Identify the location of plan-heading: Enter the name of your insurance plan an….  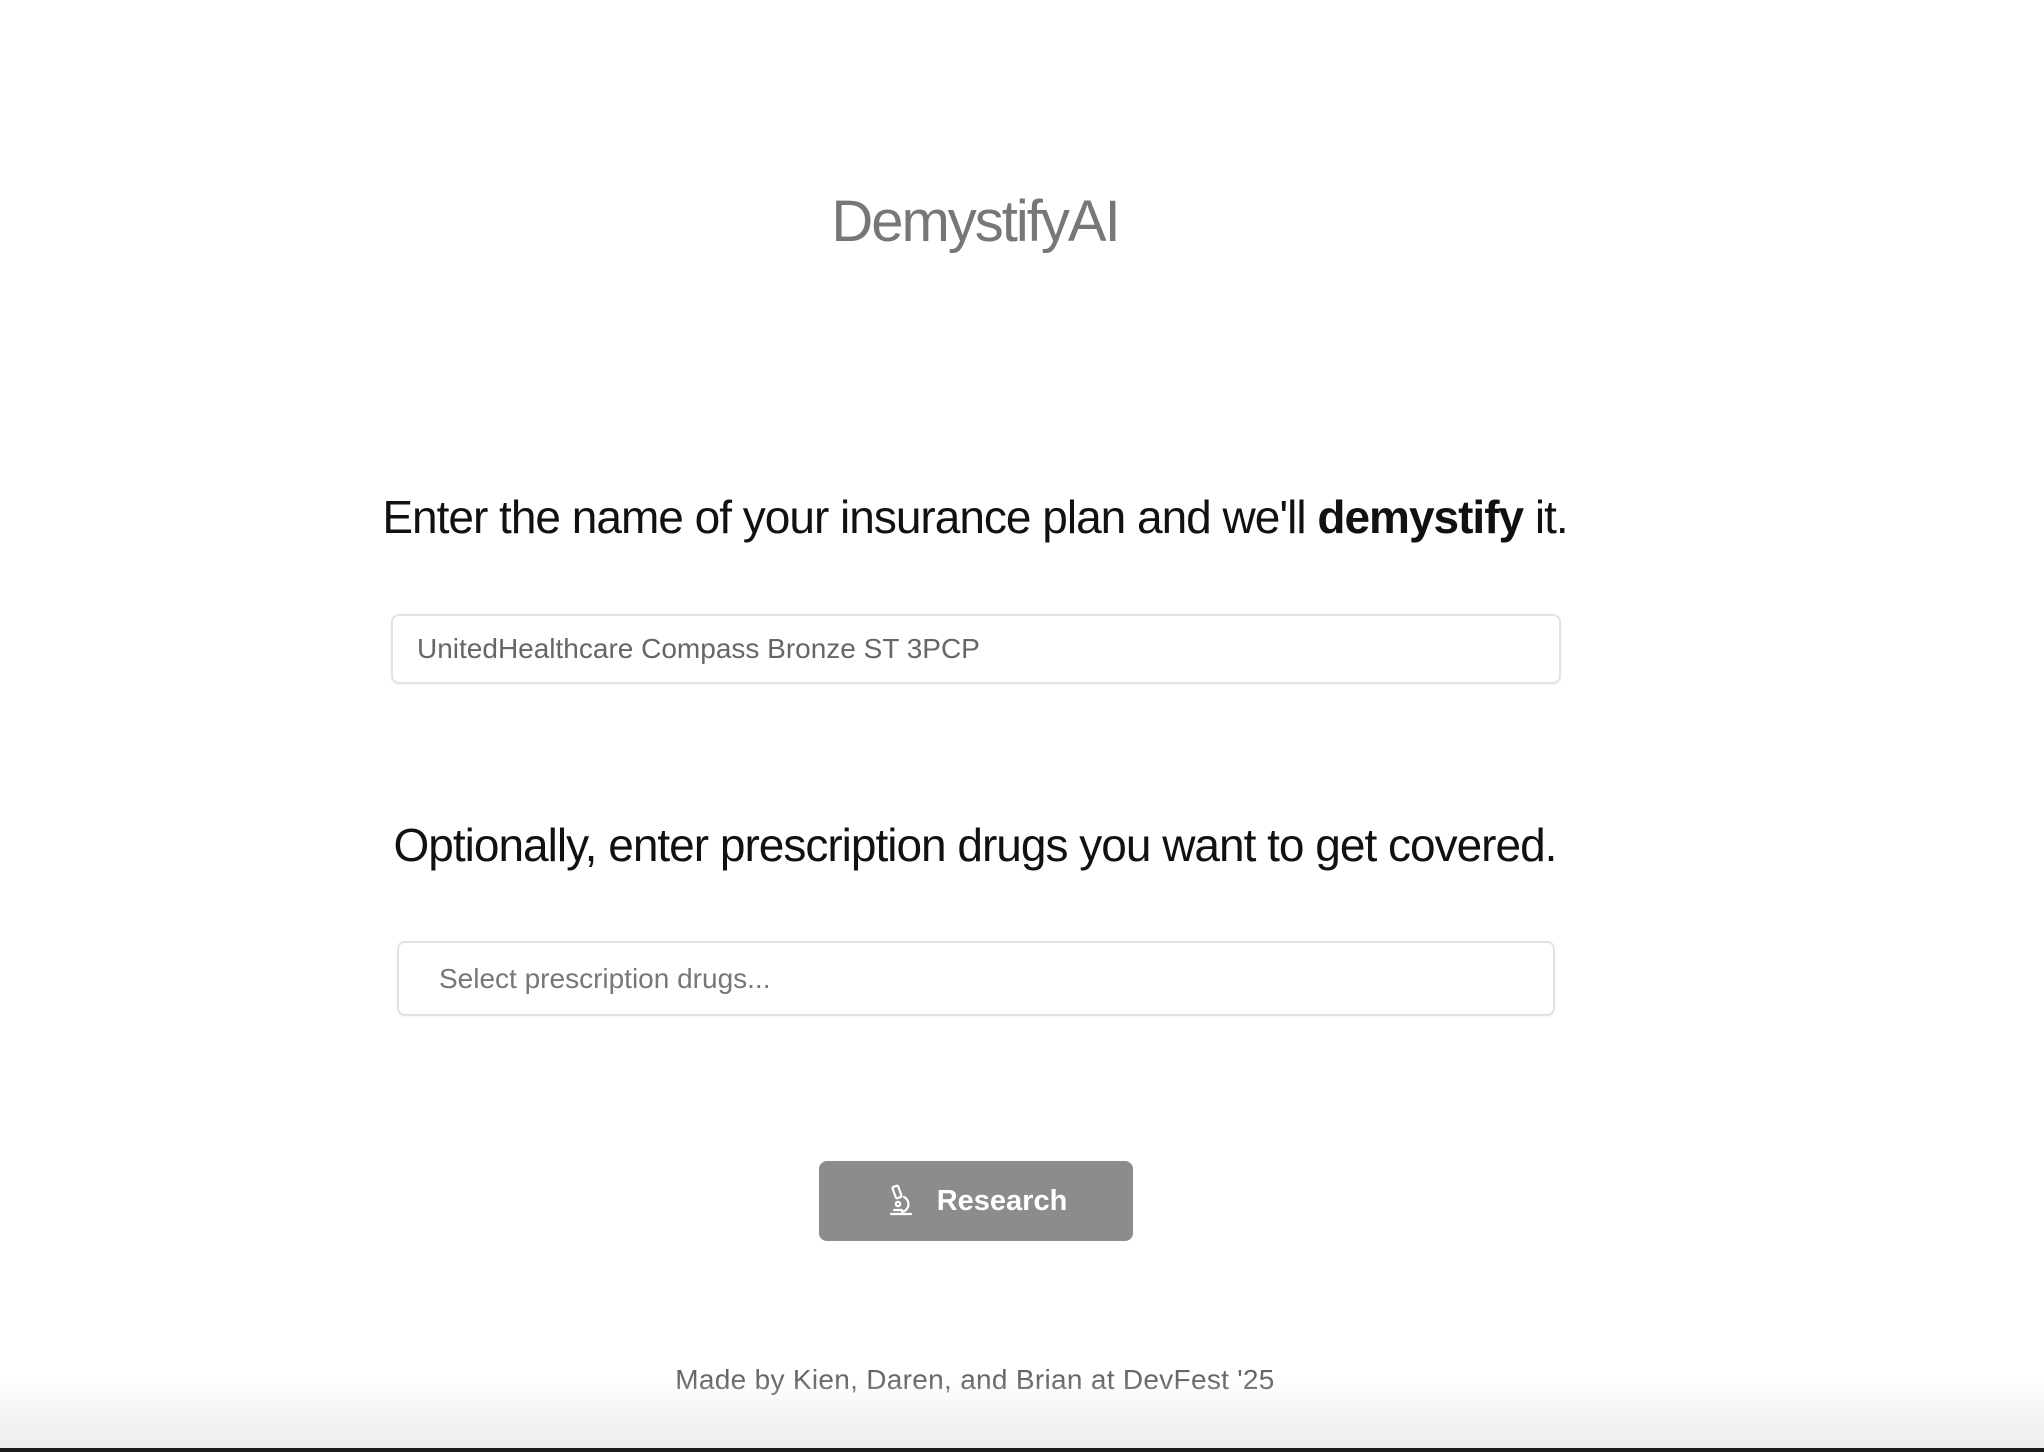
(975, 517).